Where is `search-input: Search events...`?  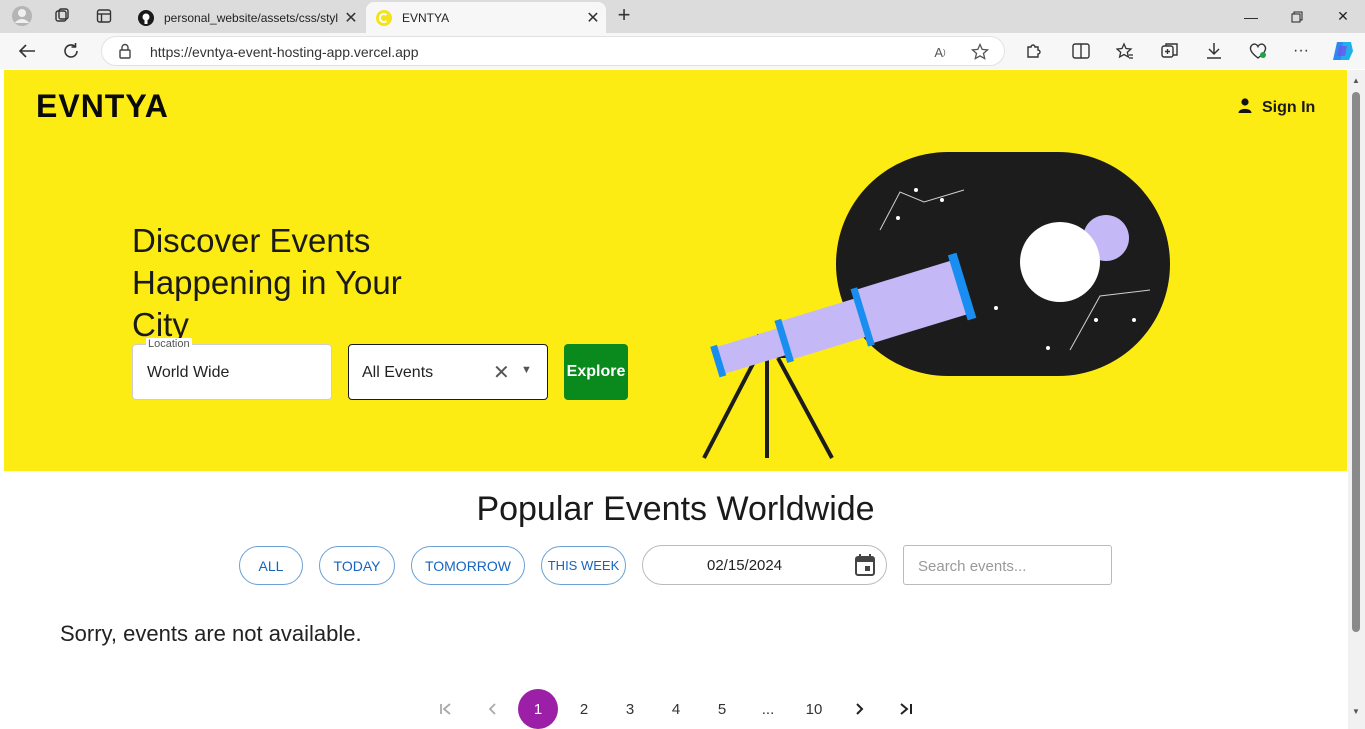
search-input: Search events... is located at coordinates (1007, 565).